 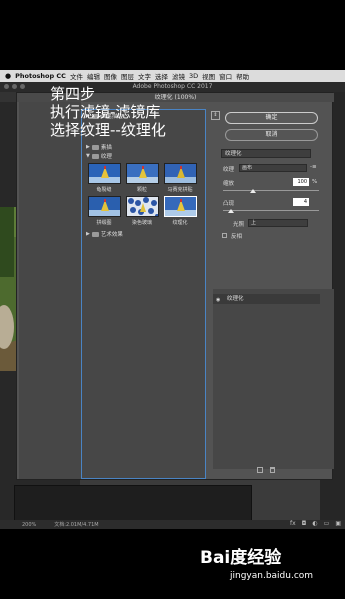 What do you see at coordinates (76, 525) in the screenshot?
I see `doc-size: 文档:2.01M/4.71M` at bounding box center [76, 525].